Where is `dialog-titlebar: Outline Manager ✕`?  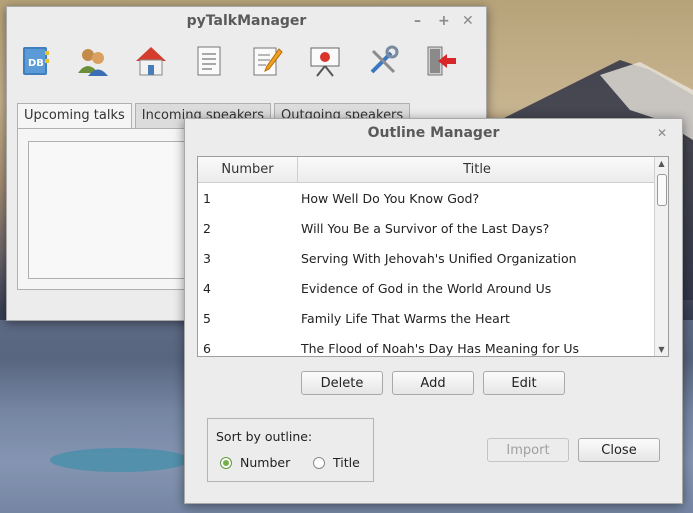 dialog-titlebar: Outline Manager ✕ is located at coordinates (433, 133).